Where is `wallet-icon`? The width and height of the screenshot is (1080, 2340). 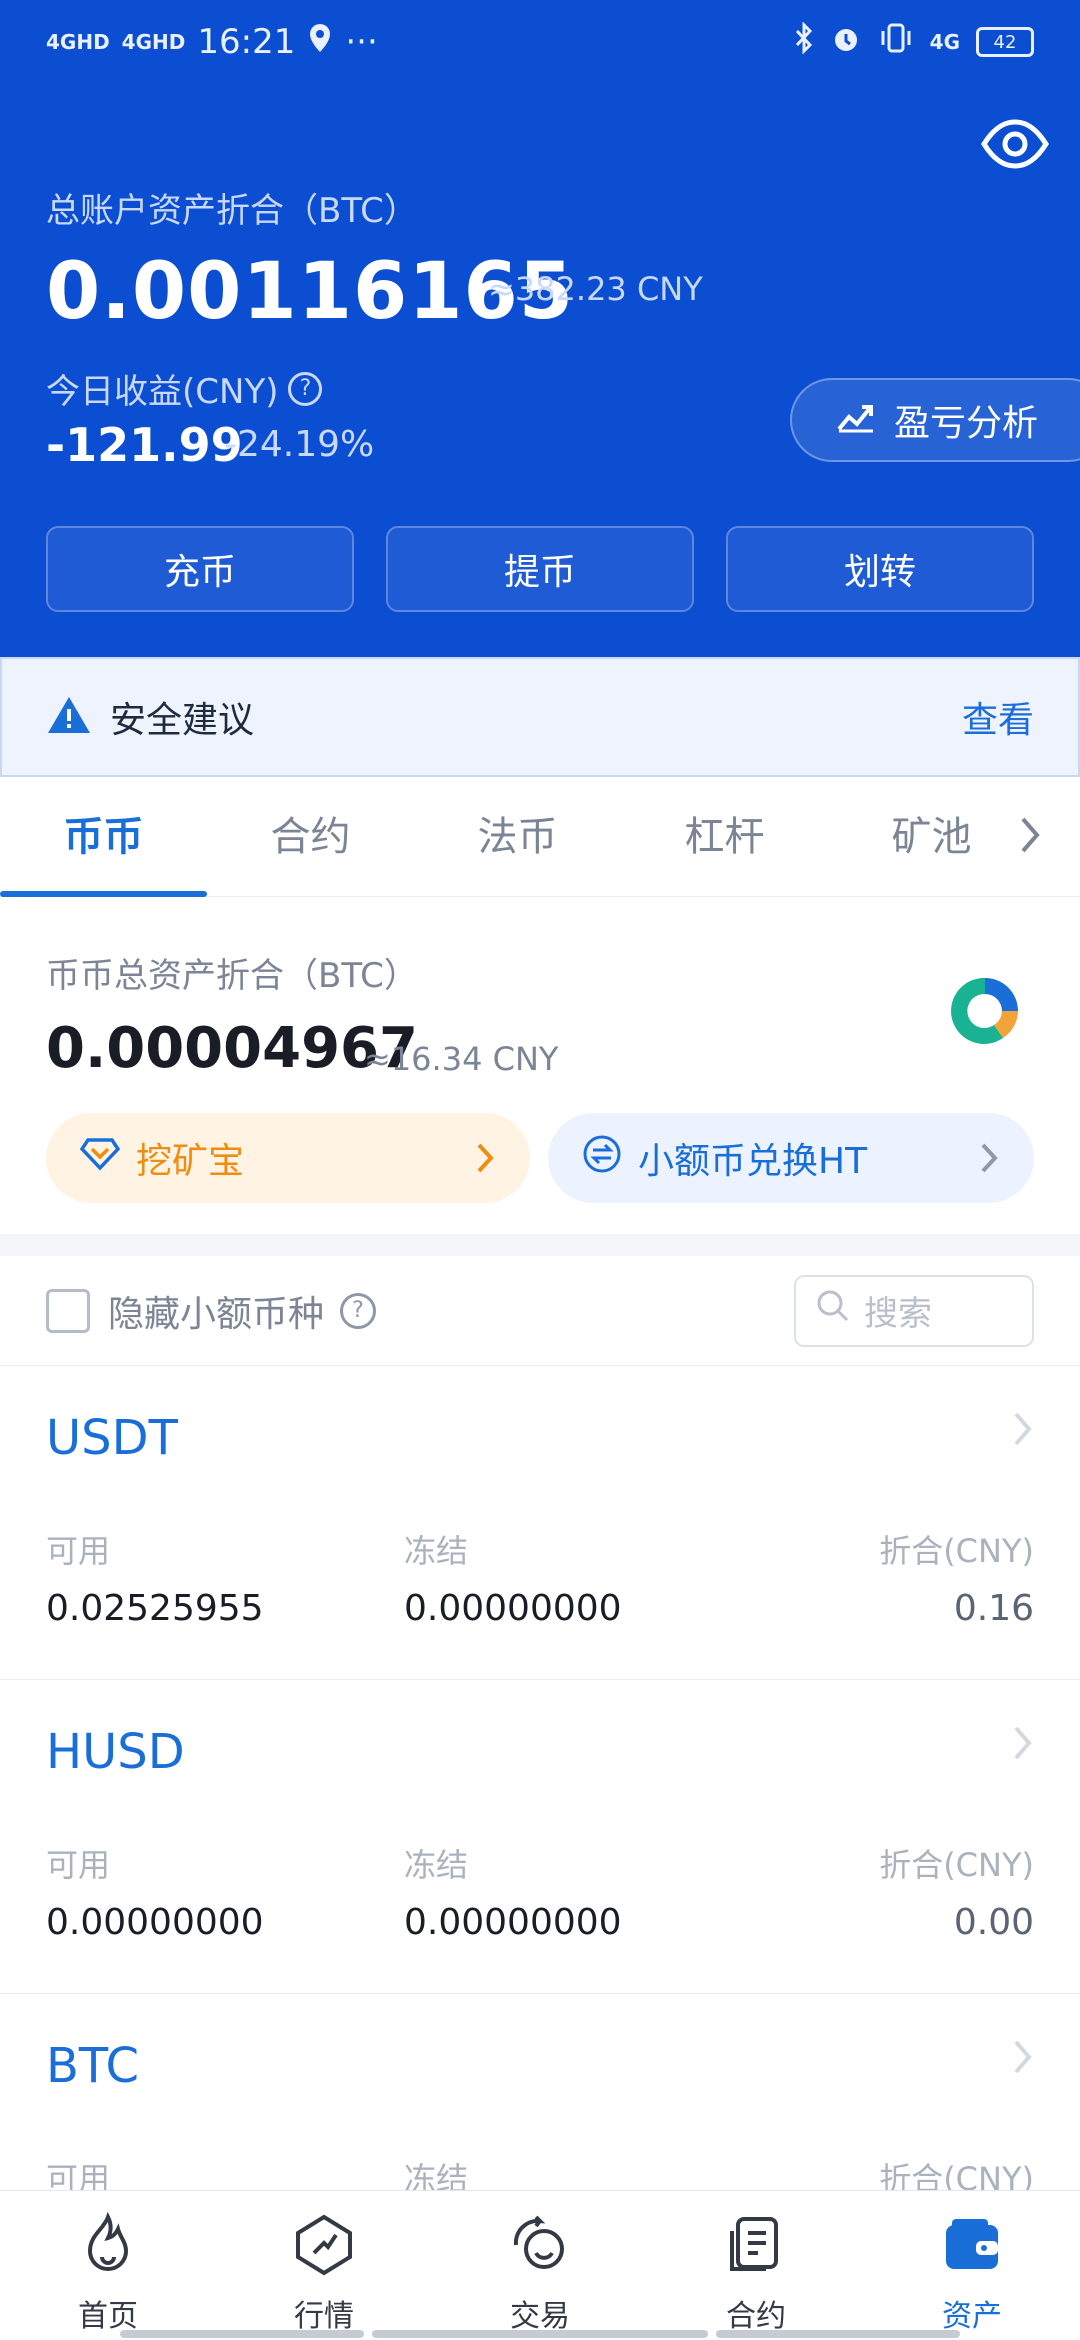 wallet-icon is located at coordinates (972, 2247).